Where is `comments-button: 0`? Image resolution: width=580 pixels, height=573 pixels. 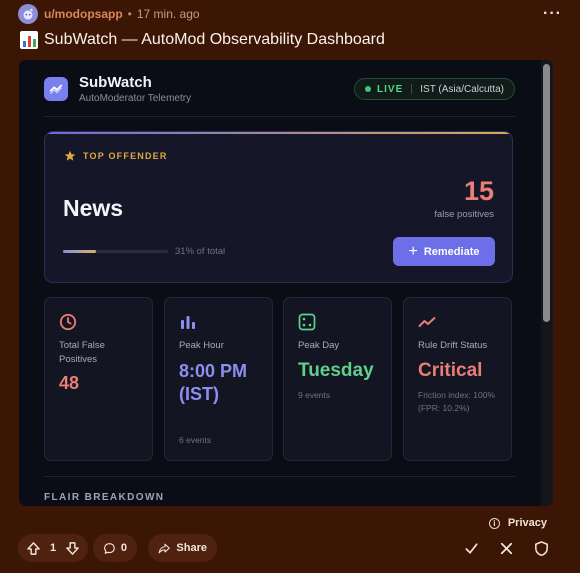
comments-button: 0 is located at coordinates (115, 548).